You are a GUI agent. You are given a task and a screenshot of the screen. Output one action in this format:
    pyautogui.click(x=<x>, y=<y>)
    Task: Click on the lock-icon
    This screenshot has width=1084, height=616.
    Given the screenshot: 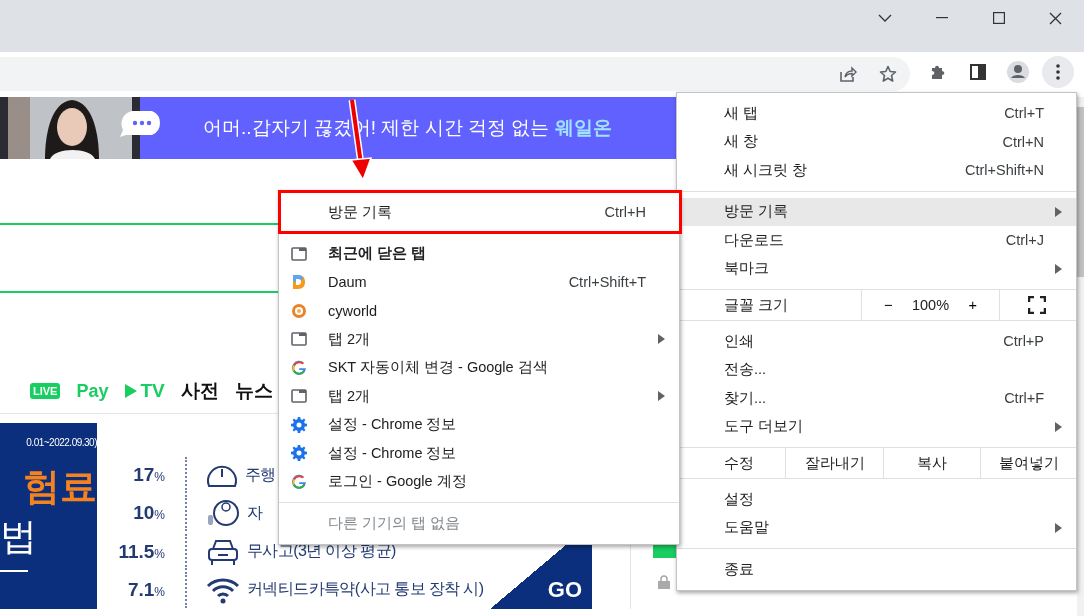 What is the action you would take?
    pyautogui.click(x=664, y=582)
    